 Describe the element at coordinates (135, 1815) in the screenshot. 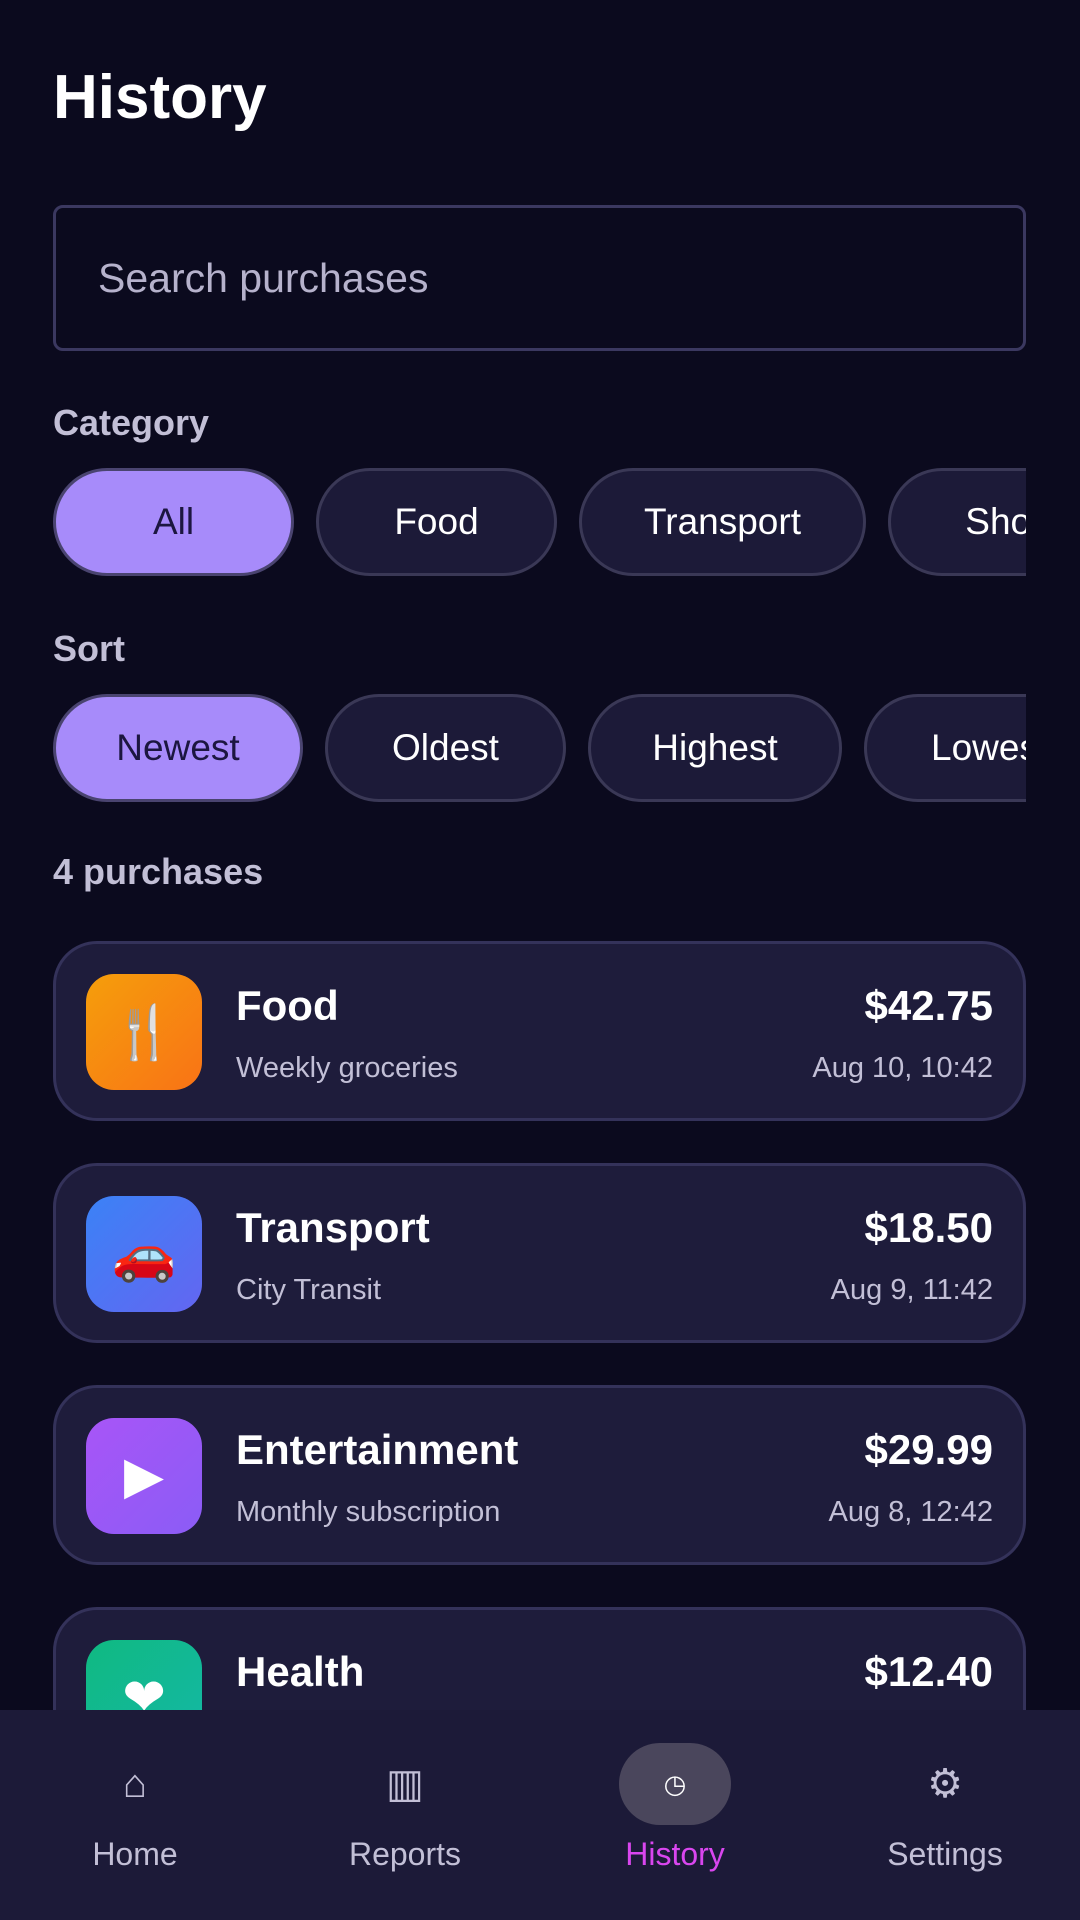

I see `nav-item-home: ⌂ Home` at that location.